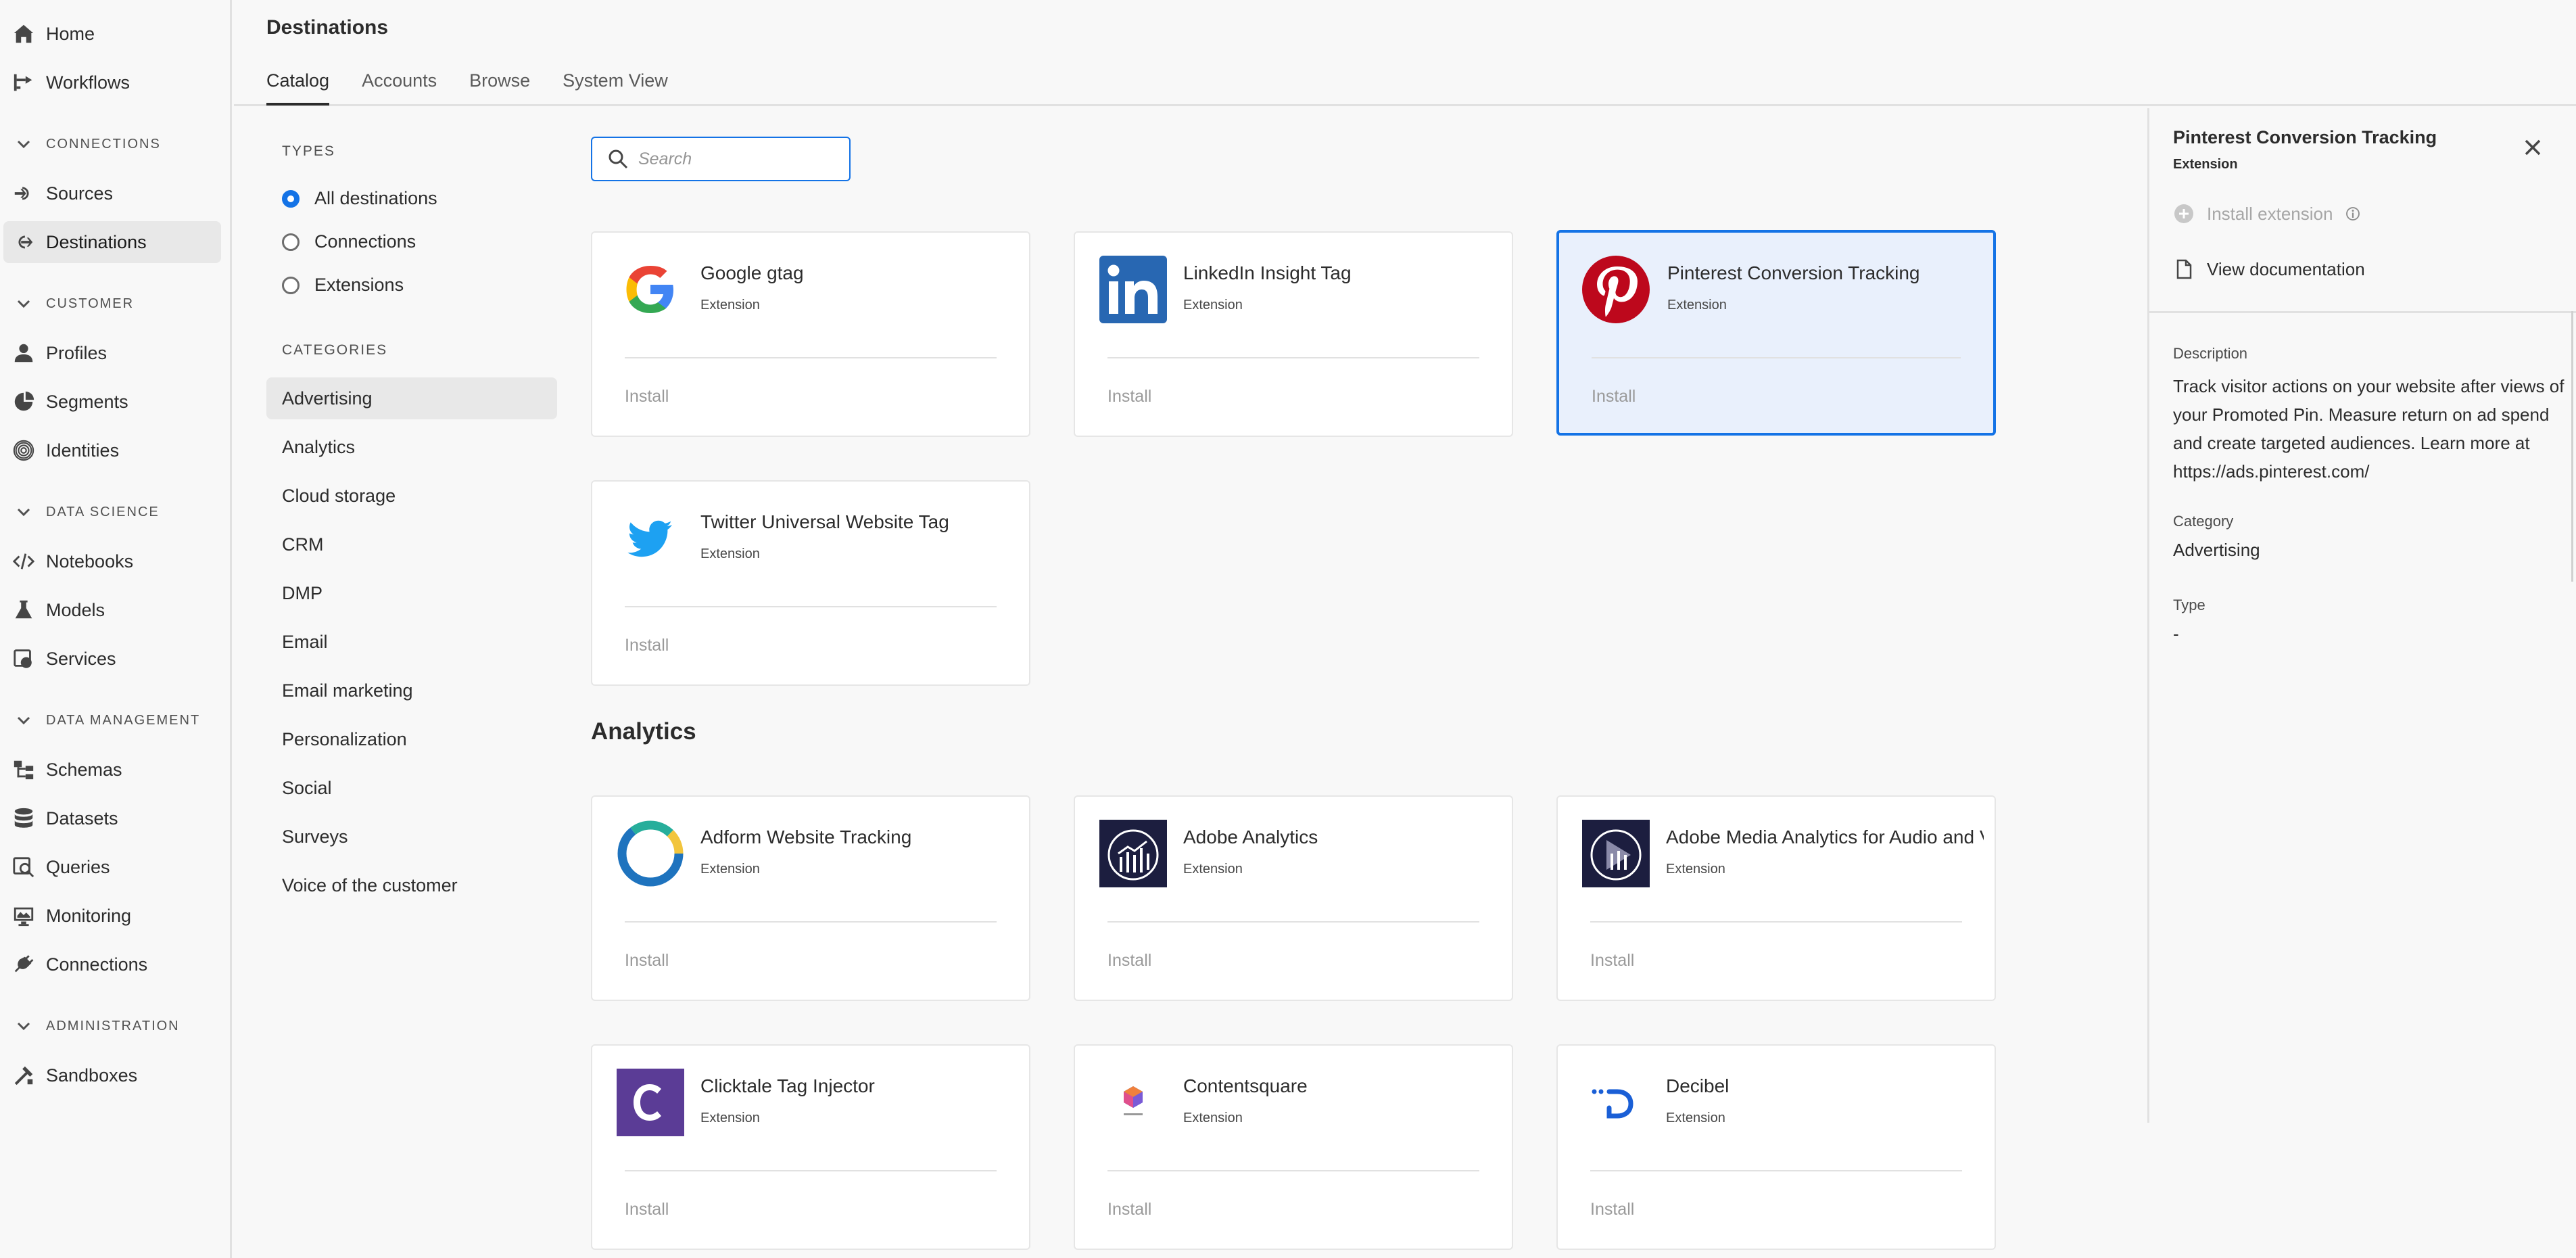  What do you see at coordinates (2210, 354) in the screenshot?
I see `description-label: Description` at bounding box center [2210, 354].